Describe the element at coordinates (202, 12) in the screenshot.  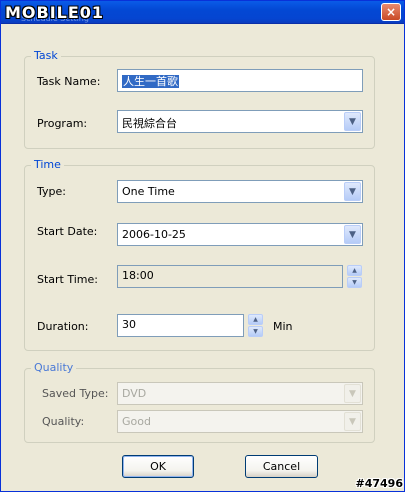
I see `title-bar: Schedule Setting MOBILE01 ×` at that location.